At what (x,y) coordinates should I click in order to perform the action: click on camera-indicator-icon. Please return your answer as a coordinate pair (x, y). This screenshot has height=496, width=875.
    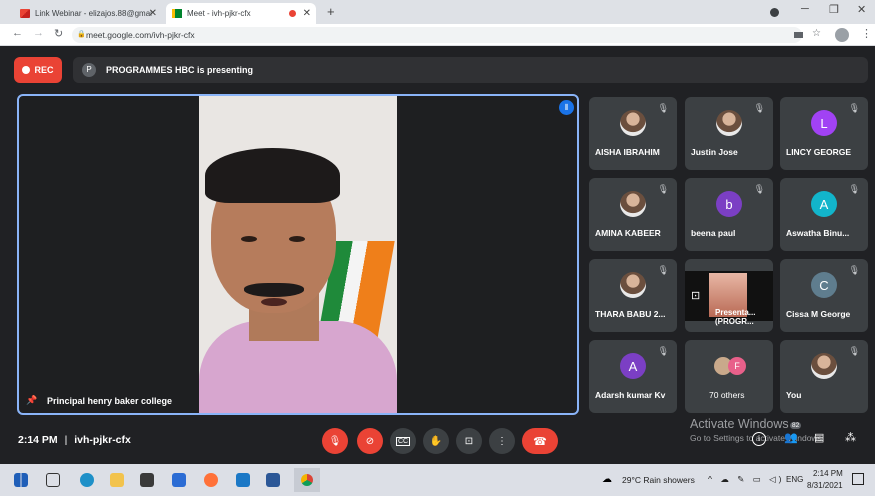
    Looking at the image, I should click on (798, 35).